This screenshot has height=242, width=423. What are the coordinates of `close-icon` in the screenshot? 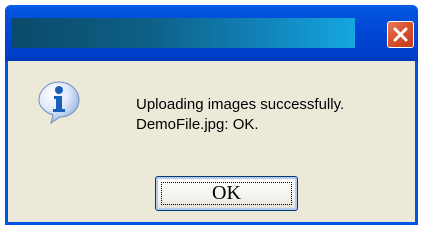 It's located at (400, 34).